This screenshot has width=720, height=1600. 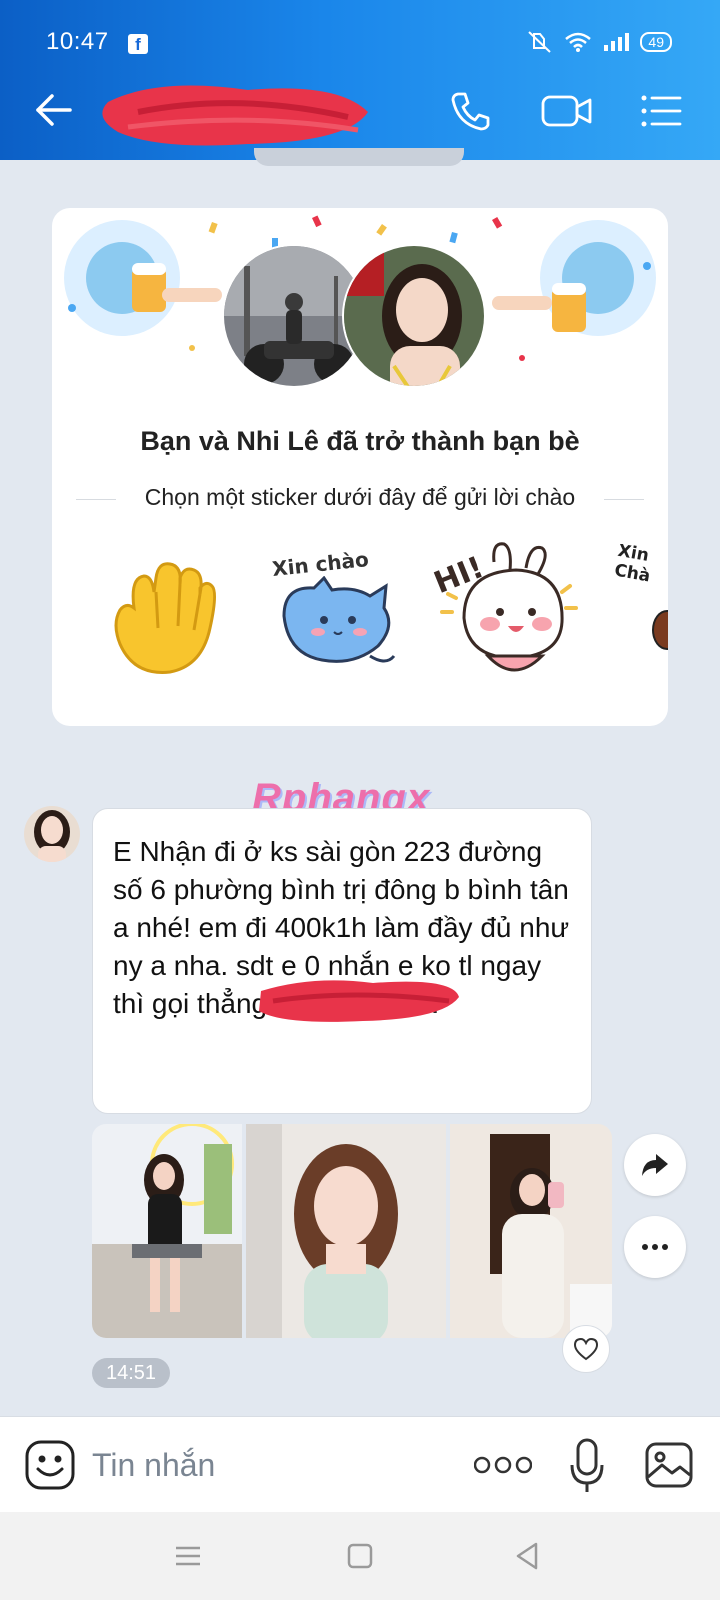 I want to click on recent-apps-icon, so click(x=188, y=1556).